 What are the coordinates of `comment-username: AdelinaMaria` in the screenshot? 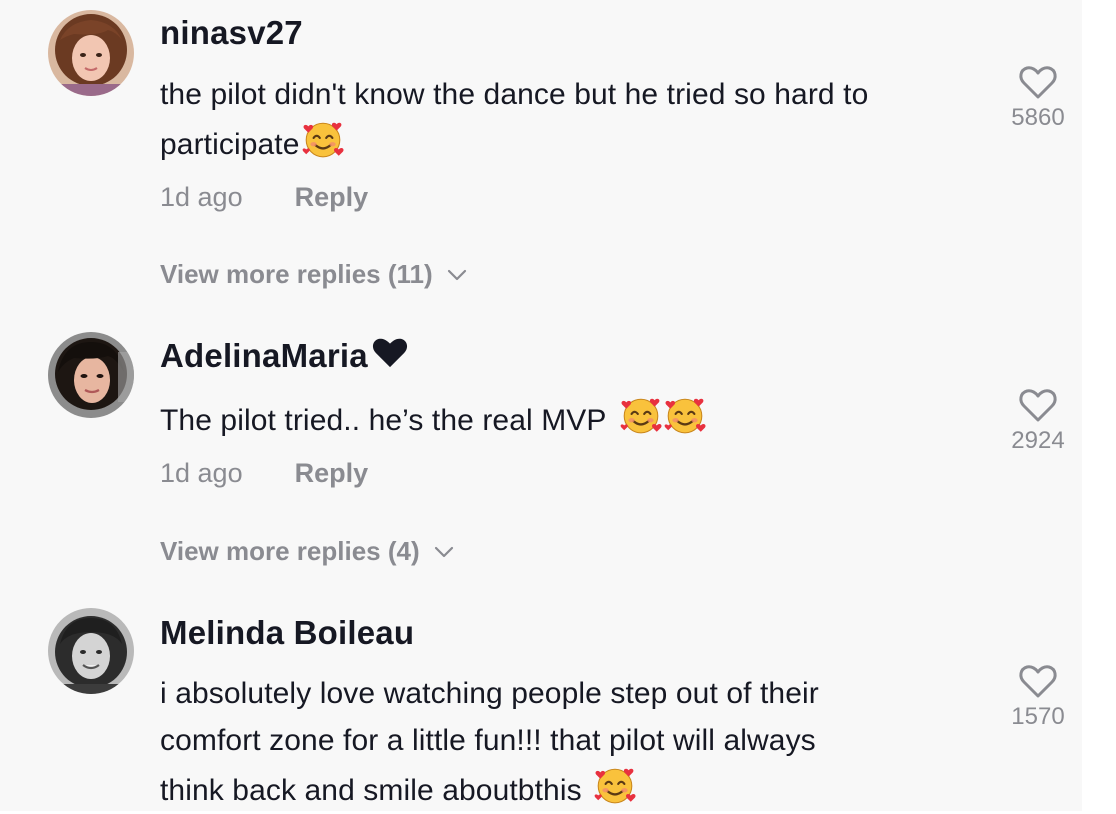 It's located at (285, 356).